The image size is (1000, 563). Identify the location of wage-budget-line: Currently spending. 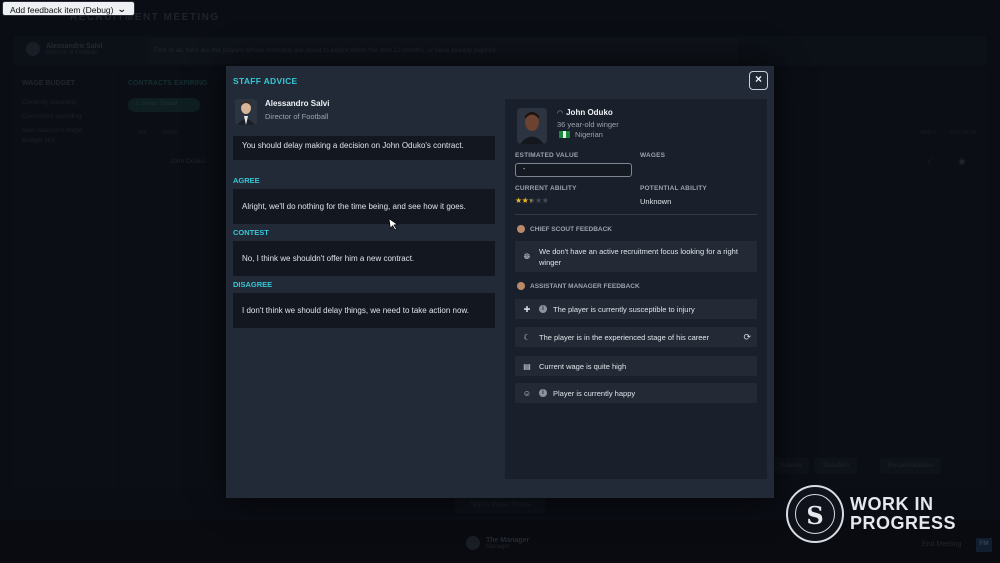
(49, 102).